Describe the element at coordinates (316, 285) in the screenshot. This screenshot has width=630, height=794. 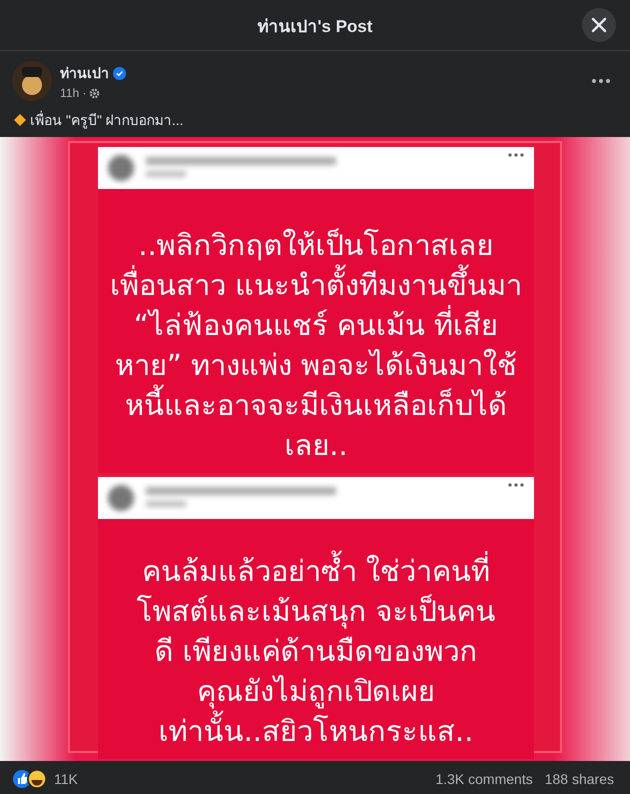
I see `quote-text: เพื่อนสาว แนะนำตั้งทีมงานขึ้นมา` at that location.